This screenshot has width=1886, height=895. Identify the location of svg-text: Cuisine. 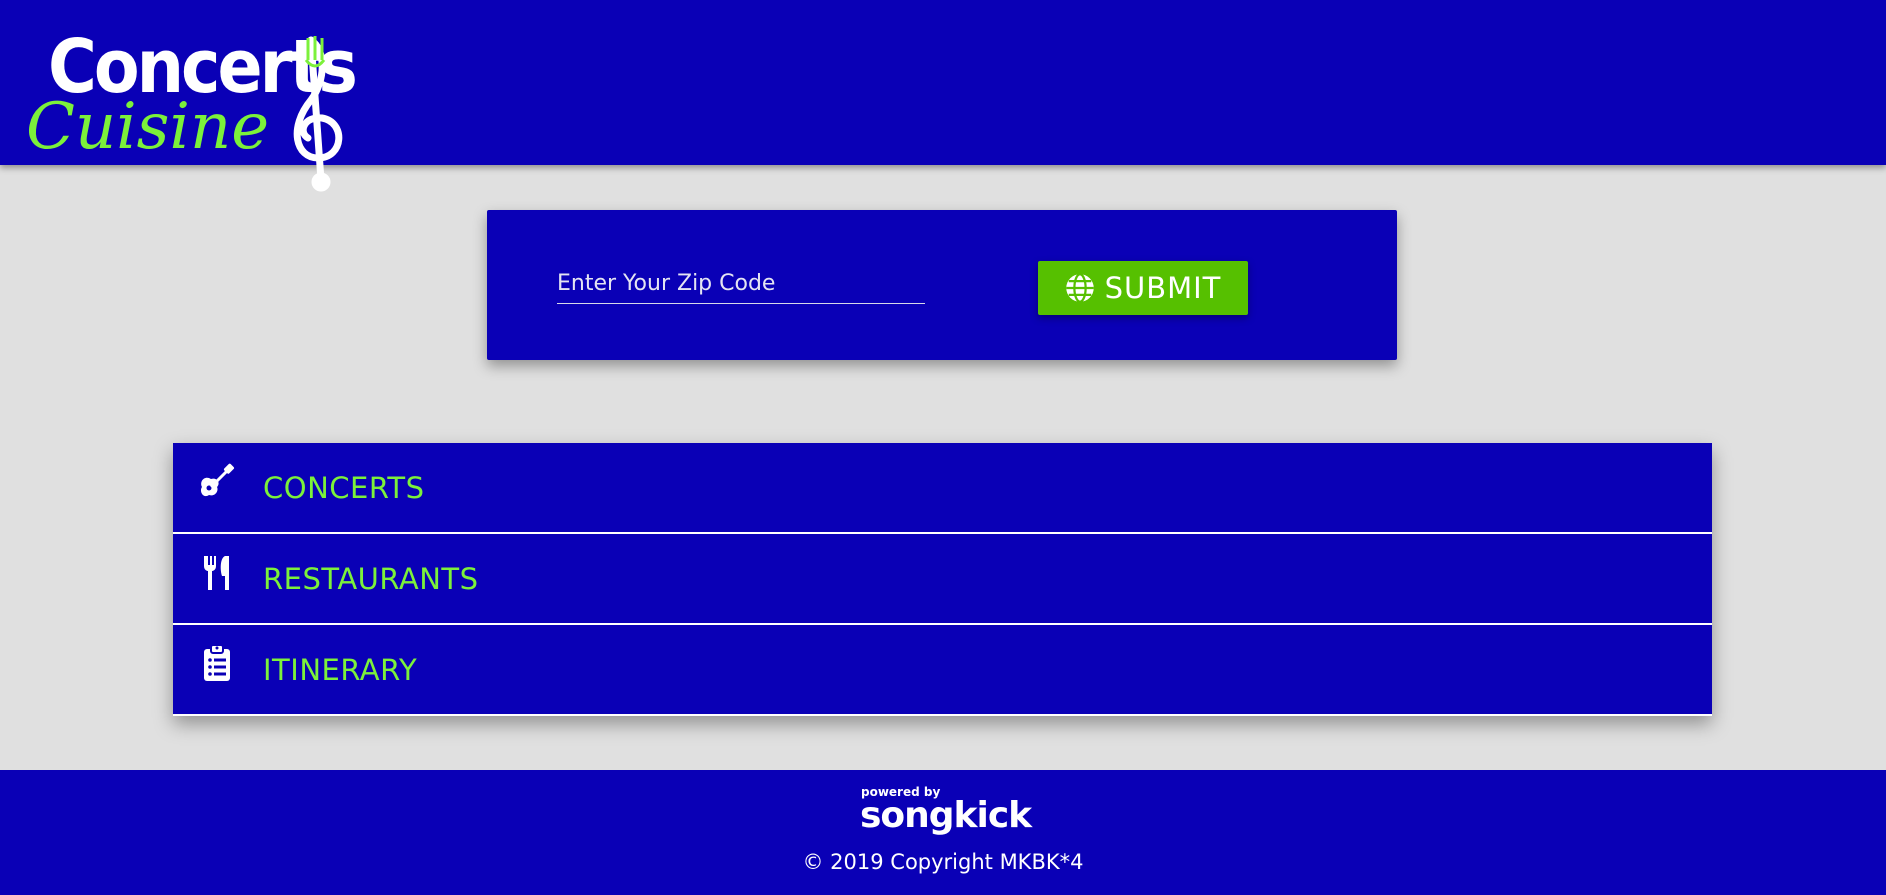
(147, 127).